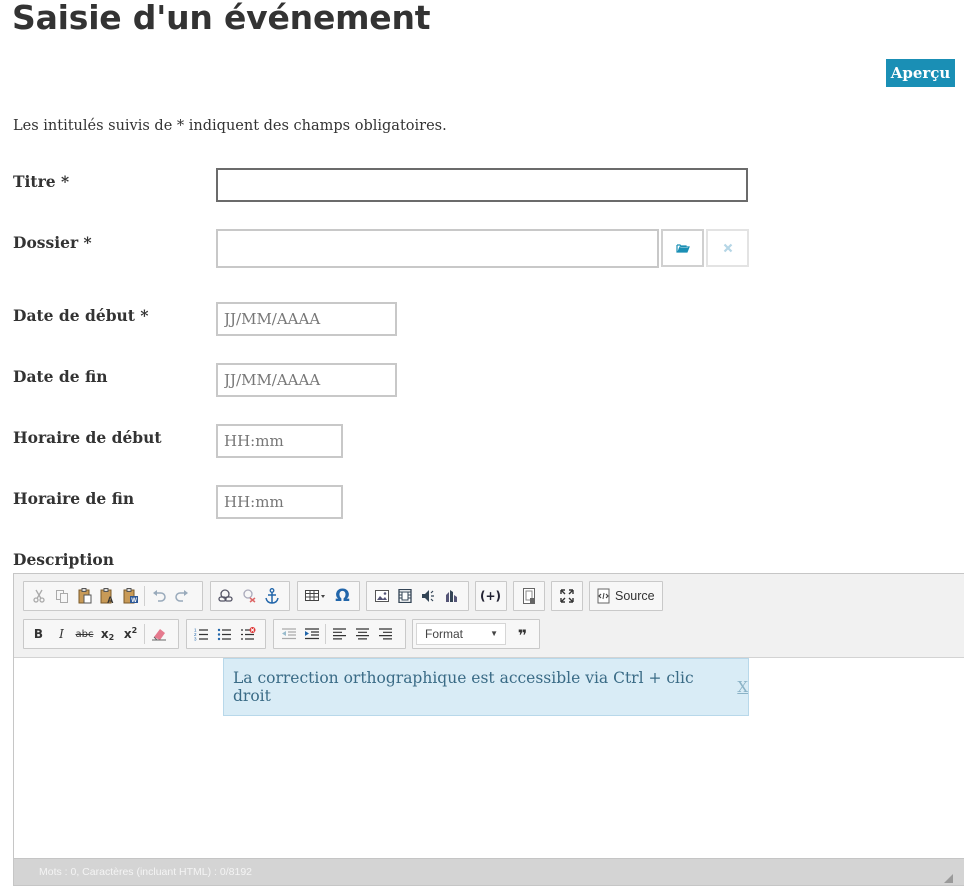 This screenshot has width=964, height=890. Describe the element at coordinates (482, 185) in the screenshot. I see `title-input` at that location.